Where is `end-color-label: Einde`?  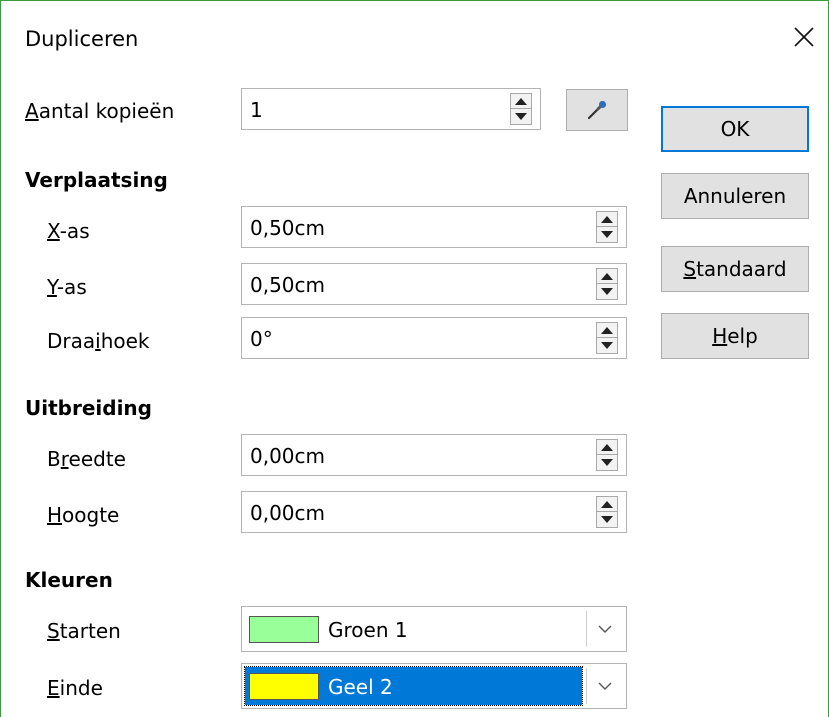
end-color-label: Einde is located at coordinates (75, 688).